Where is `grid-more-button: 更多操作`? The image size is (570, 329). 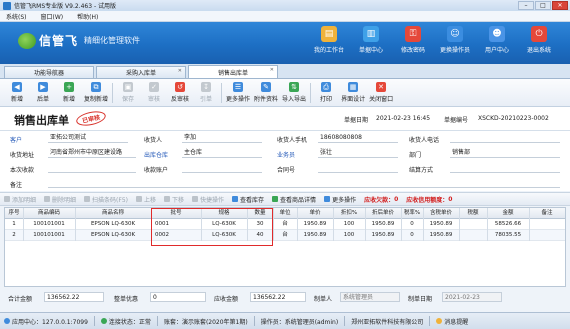 grid-more-button: 更多操作 is located at coordinates (340, 199).